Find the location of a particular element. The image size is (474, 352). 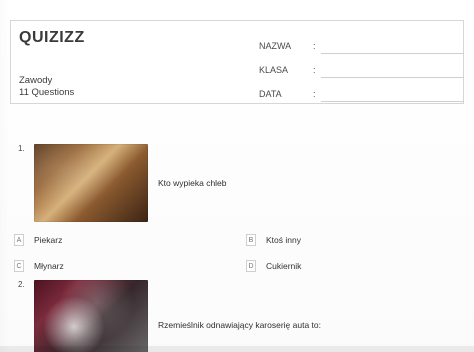

answer-b: B Ktoś inny is located at coordinates (273, 240).